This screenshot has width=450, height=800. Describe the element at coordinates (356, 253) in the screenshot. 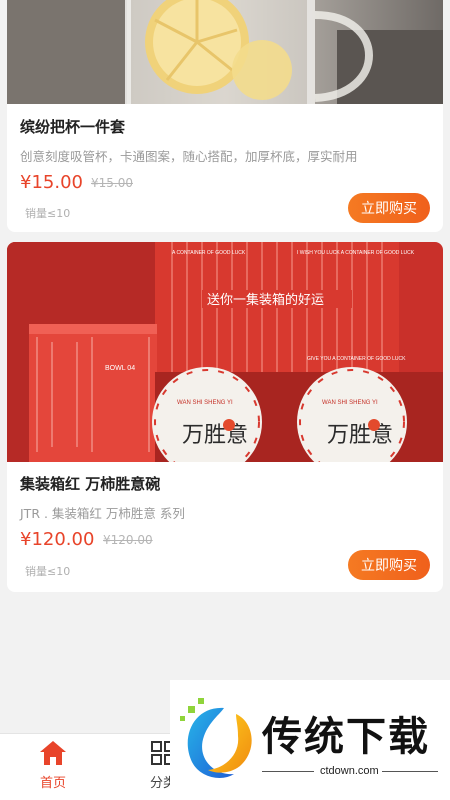

I see `box-text-right: I WISH YOU LUCK A CONTAINER OF GOOD LUCK` at that location.